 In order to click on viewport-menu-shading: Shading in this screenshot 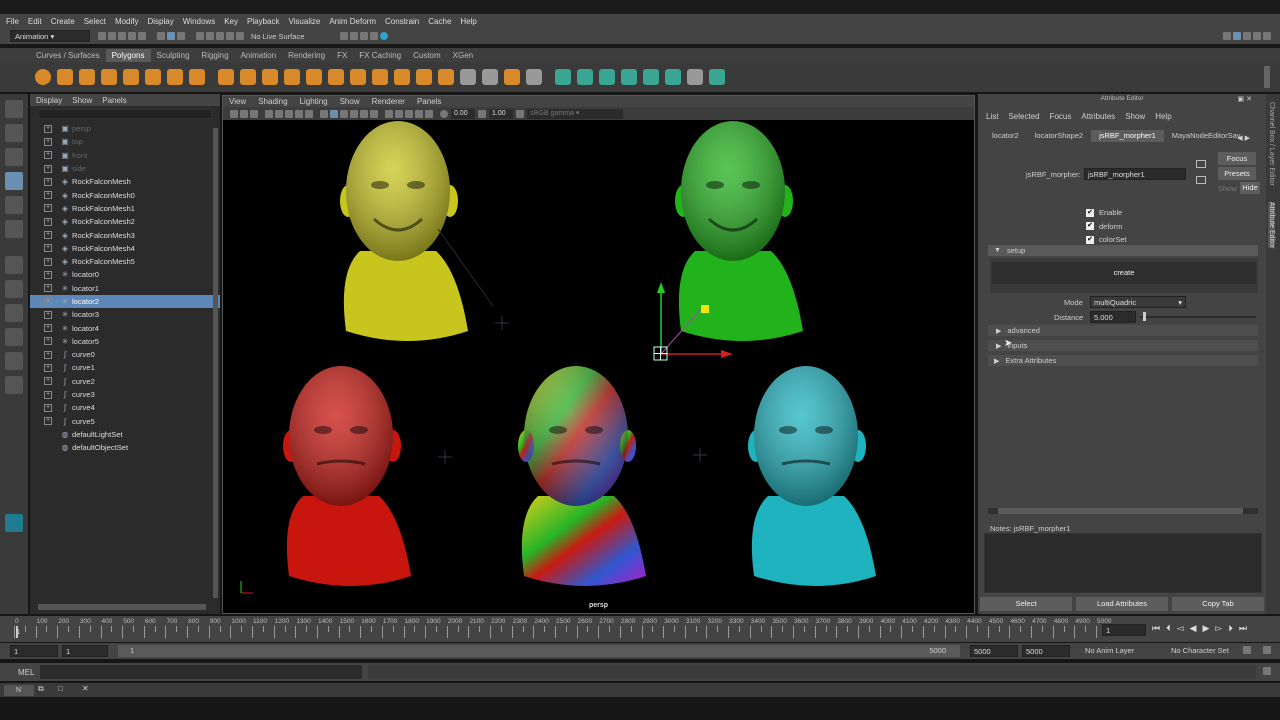, I will do `click(272, 101)`.